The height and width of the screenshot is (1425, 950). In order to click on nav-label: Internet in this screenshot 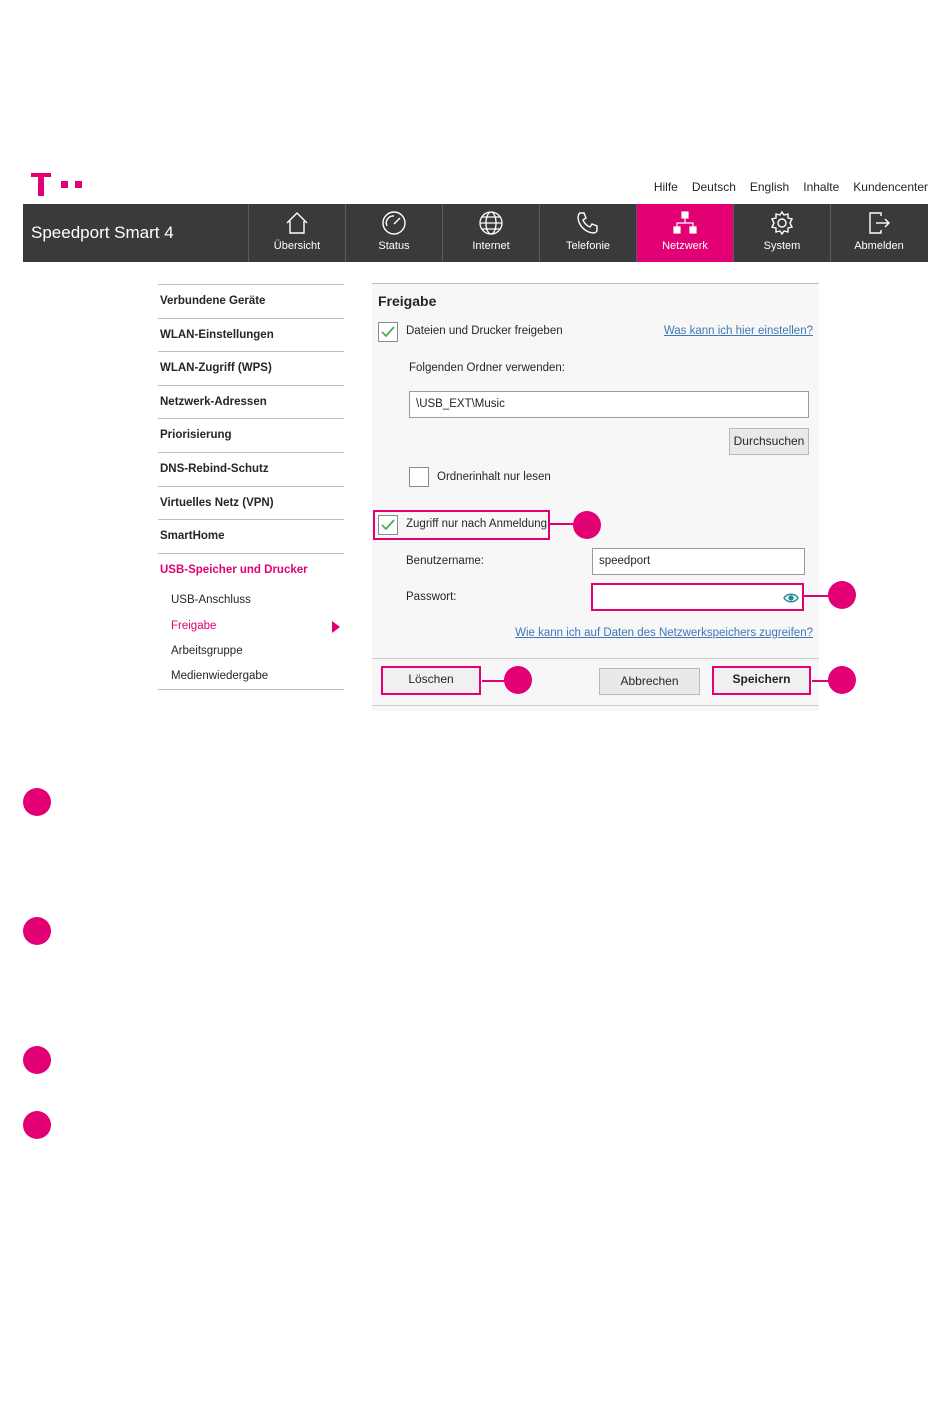, I will do `click(491, 246)`.